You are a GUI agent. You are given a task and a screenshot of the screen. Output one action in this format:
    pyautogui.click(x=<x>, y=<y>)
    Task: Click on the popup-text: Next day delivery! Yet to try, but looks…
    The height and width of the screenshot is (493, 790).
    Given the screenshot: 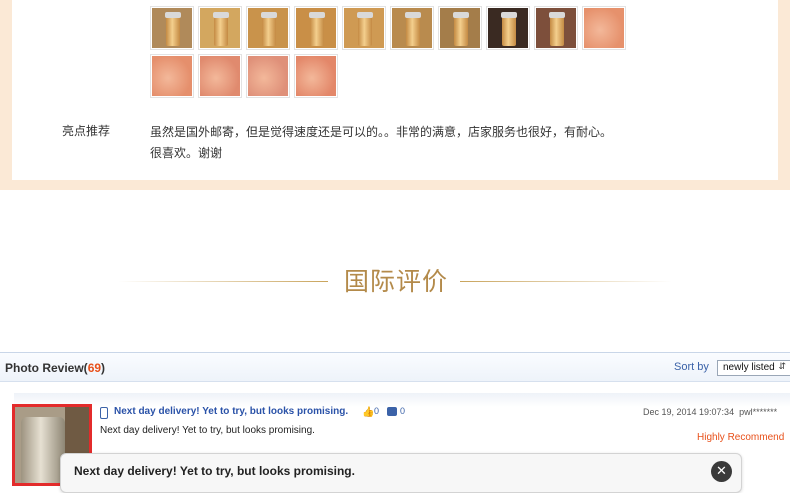 What is the action you would take?
    pyautogui.click(x=214, y=471)
    